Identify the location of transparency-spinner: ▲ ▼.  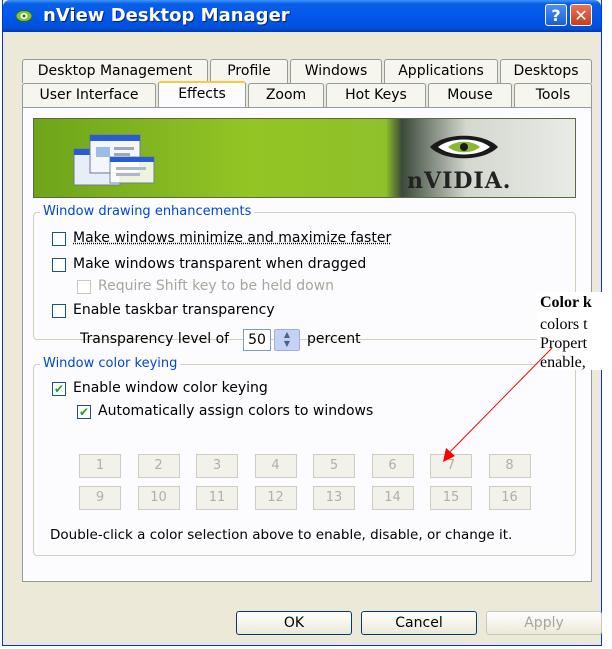
(287, 340).